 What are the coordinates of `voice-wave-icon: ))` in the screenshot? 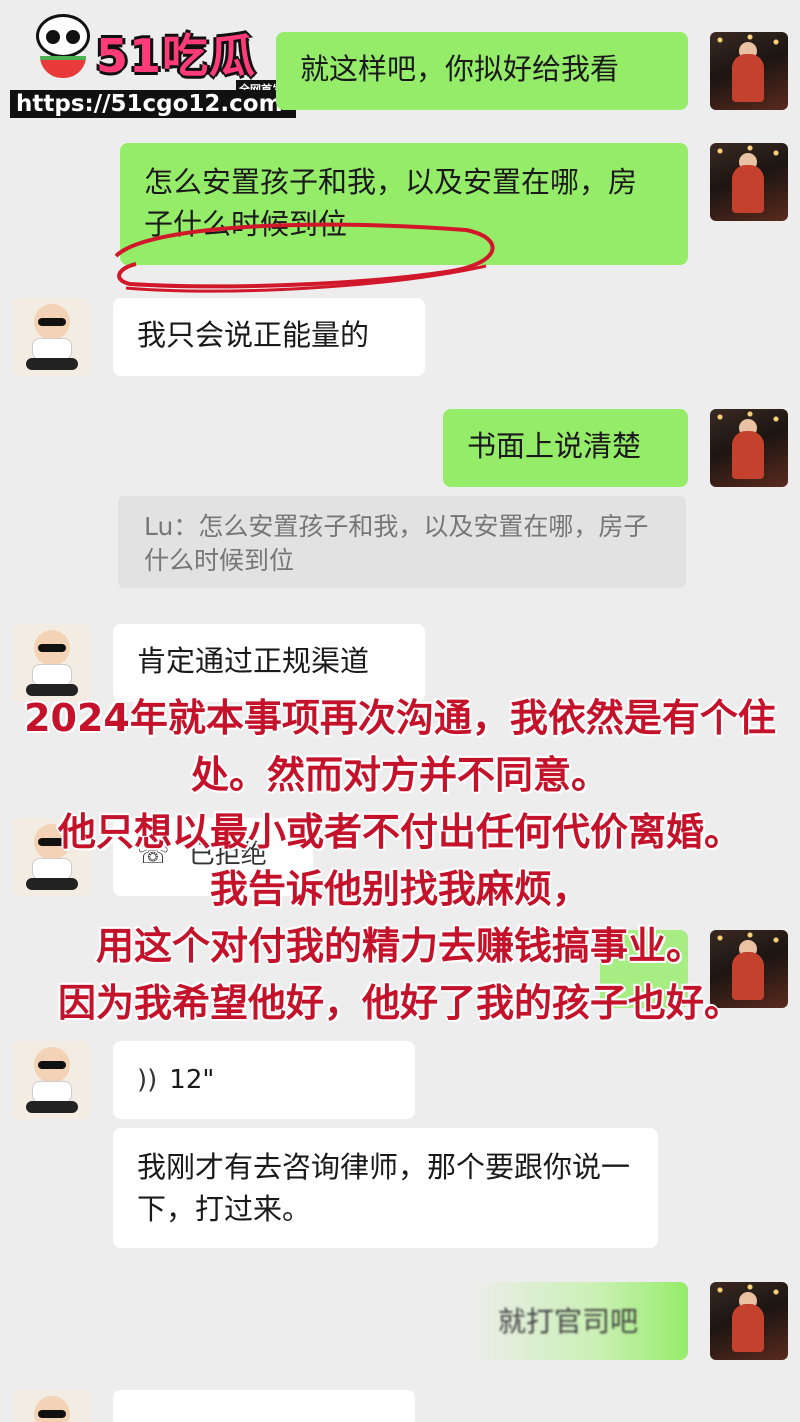 It's located at (147, 1080).